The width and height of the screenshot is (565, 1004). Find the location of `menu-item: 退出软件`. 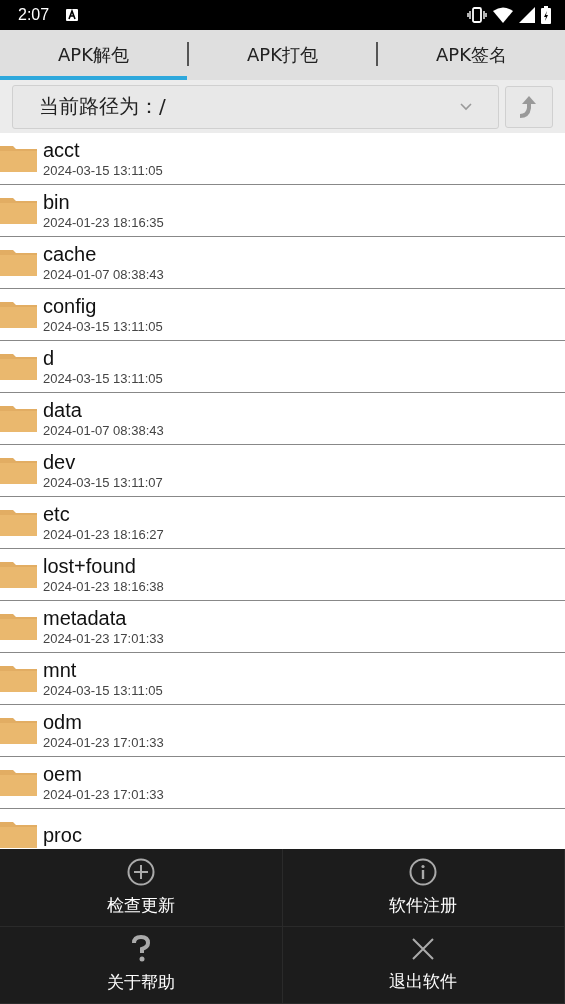

menu-item: 退出软件 is located at coordinates (423, 965).